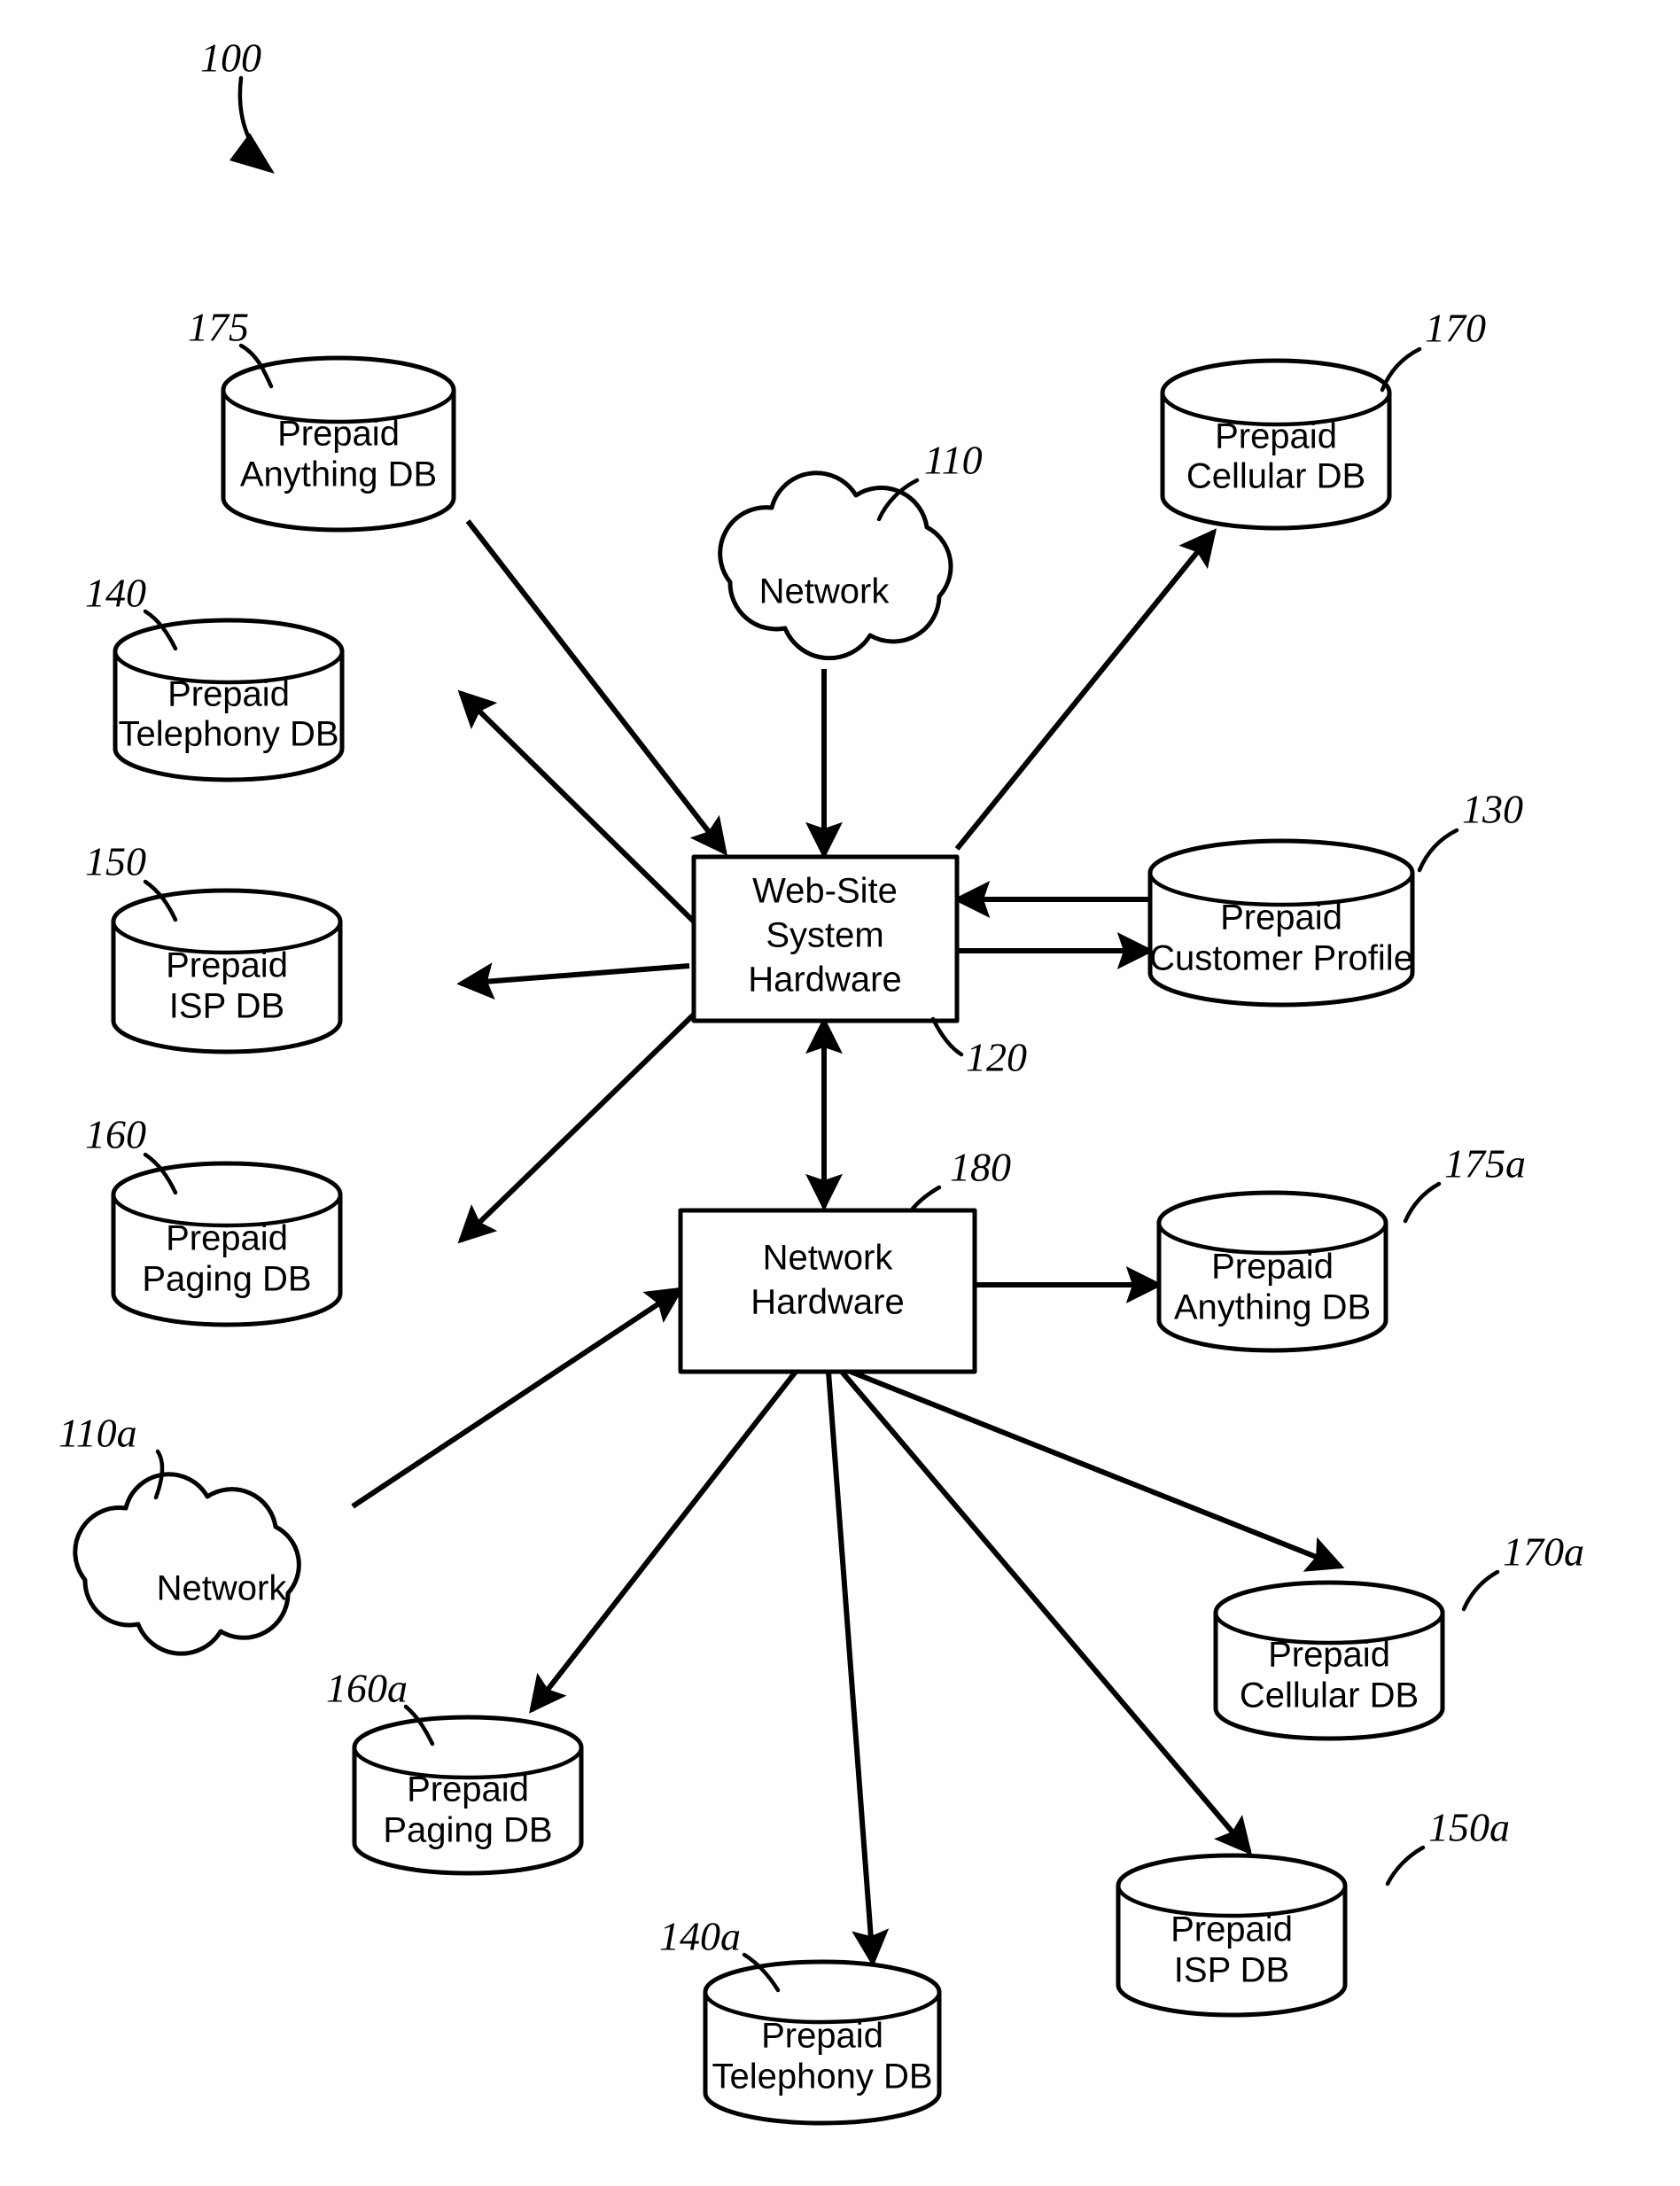 This screenshot has height=2186, width=1680. What do you see at coordinates (825, 891) in the screenshot?
I see `node-label-line1: Web-Site` at bounding box center [825, 891].